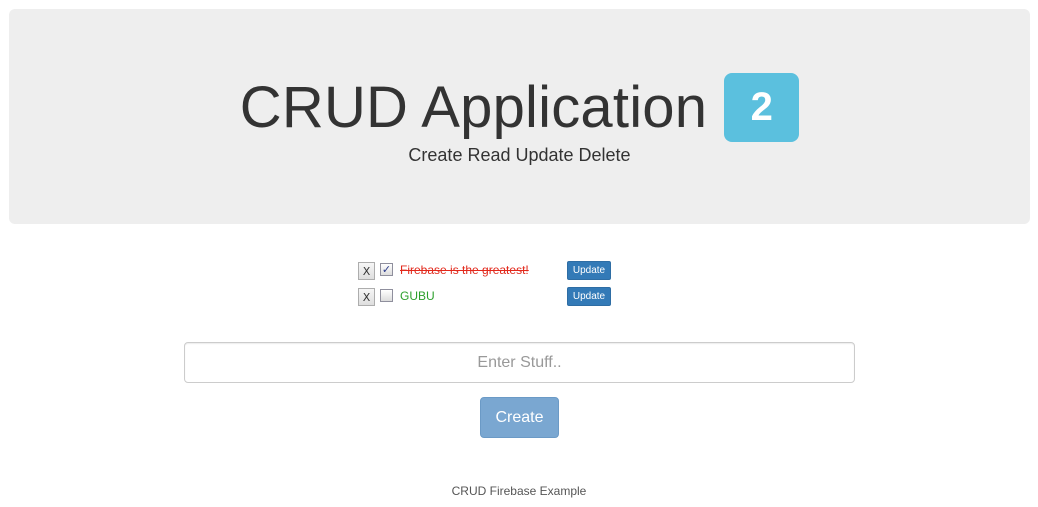  What do you see at coordinates (488, 300) in the screenshot?
I see `list-item: X GUBU Update` at bounding box center [488, 300].